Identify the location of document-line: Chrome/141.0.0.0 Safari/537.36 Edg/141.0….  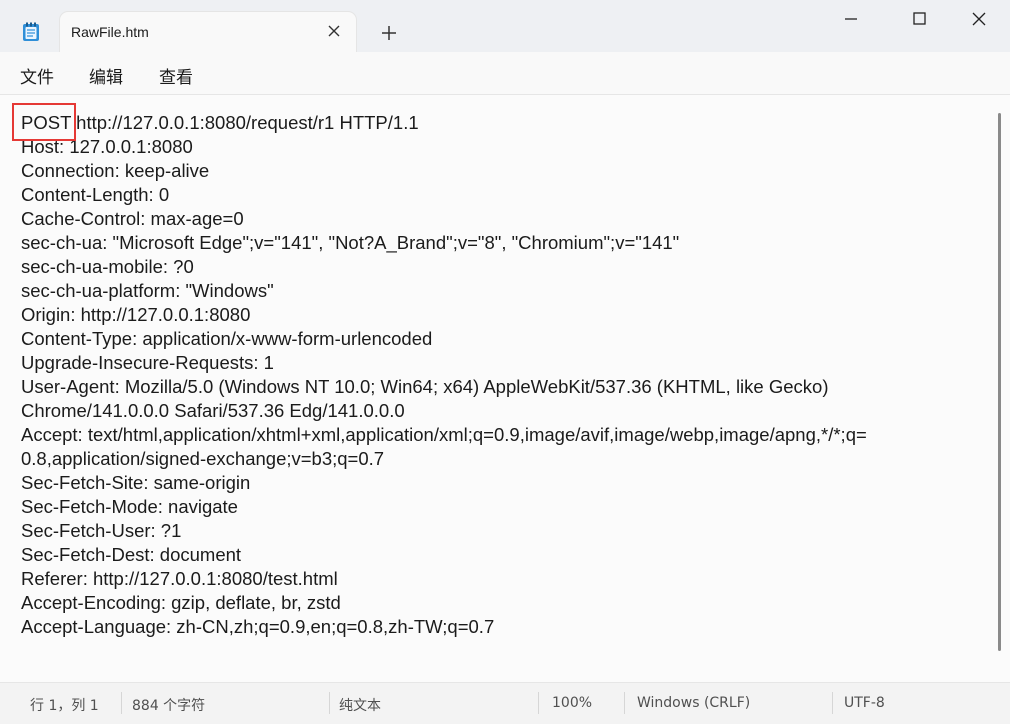
(213, 410).